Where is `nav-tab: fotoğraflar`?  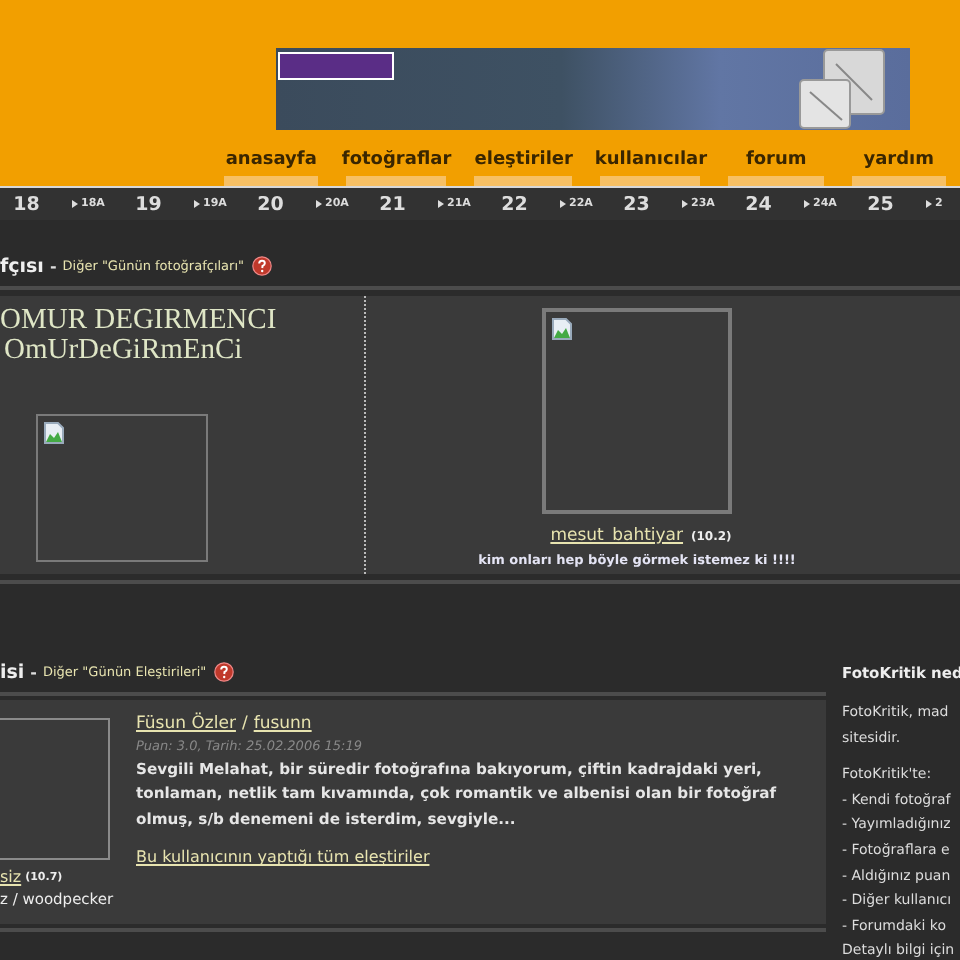 nav-tab: fotoğraflar is located at coordinates (396, 168).